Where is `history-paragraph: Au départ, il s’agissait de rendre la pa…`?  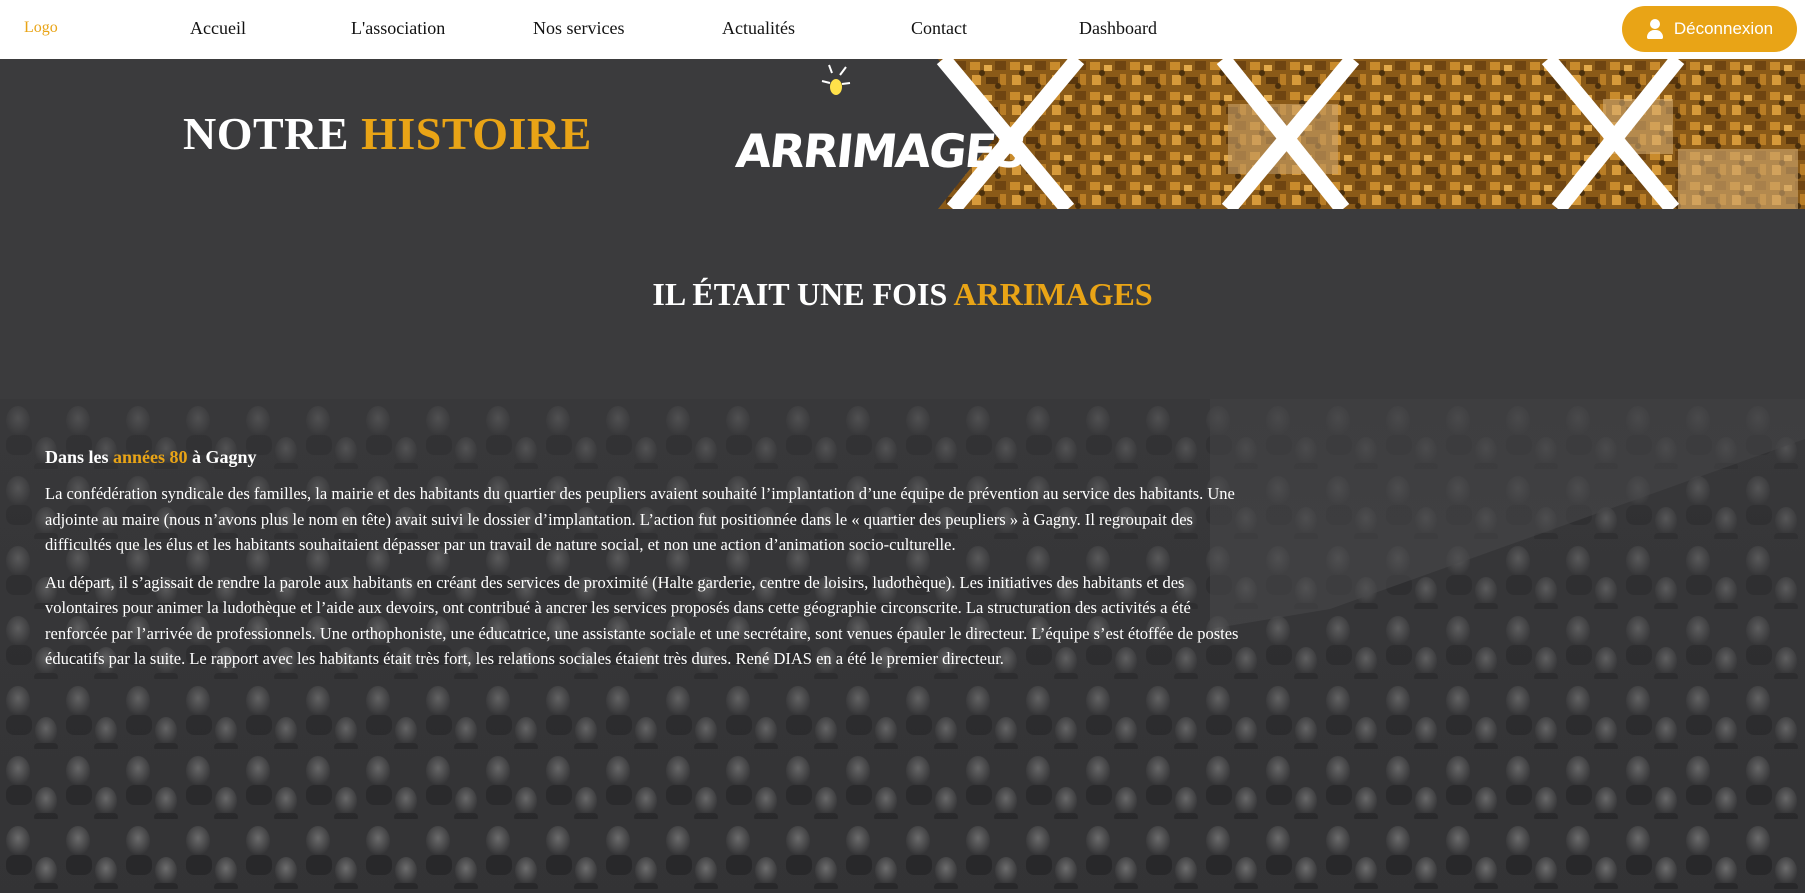
history-paragraph: Au départ, il s’agissait de rendre la pa… is located at coordinates (642, 620).